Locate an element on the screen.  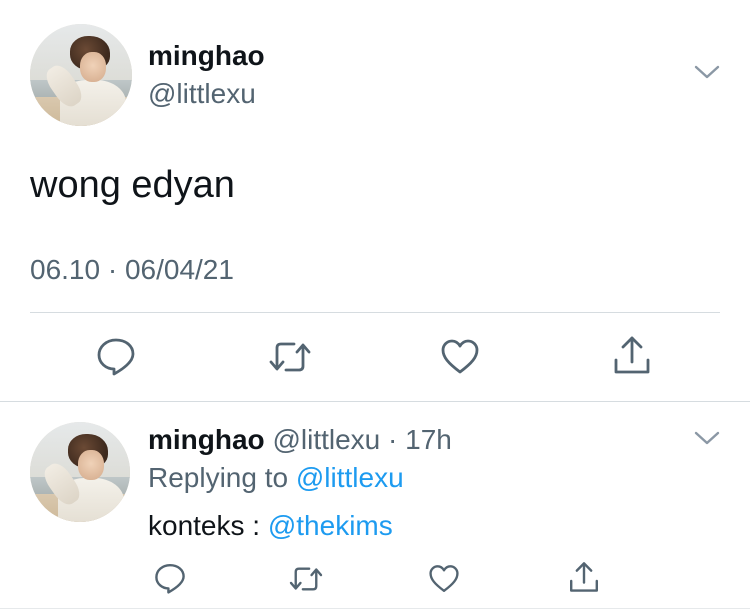
reply-tweet-avatar is located at coordinates (80, 472).